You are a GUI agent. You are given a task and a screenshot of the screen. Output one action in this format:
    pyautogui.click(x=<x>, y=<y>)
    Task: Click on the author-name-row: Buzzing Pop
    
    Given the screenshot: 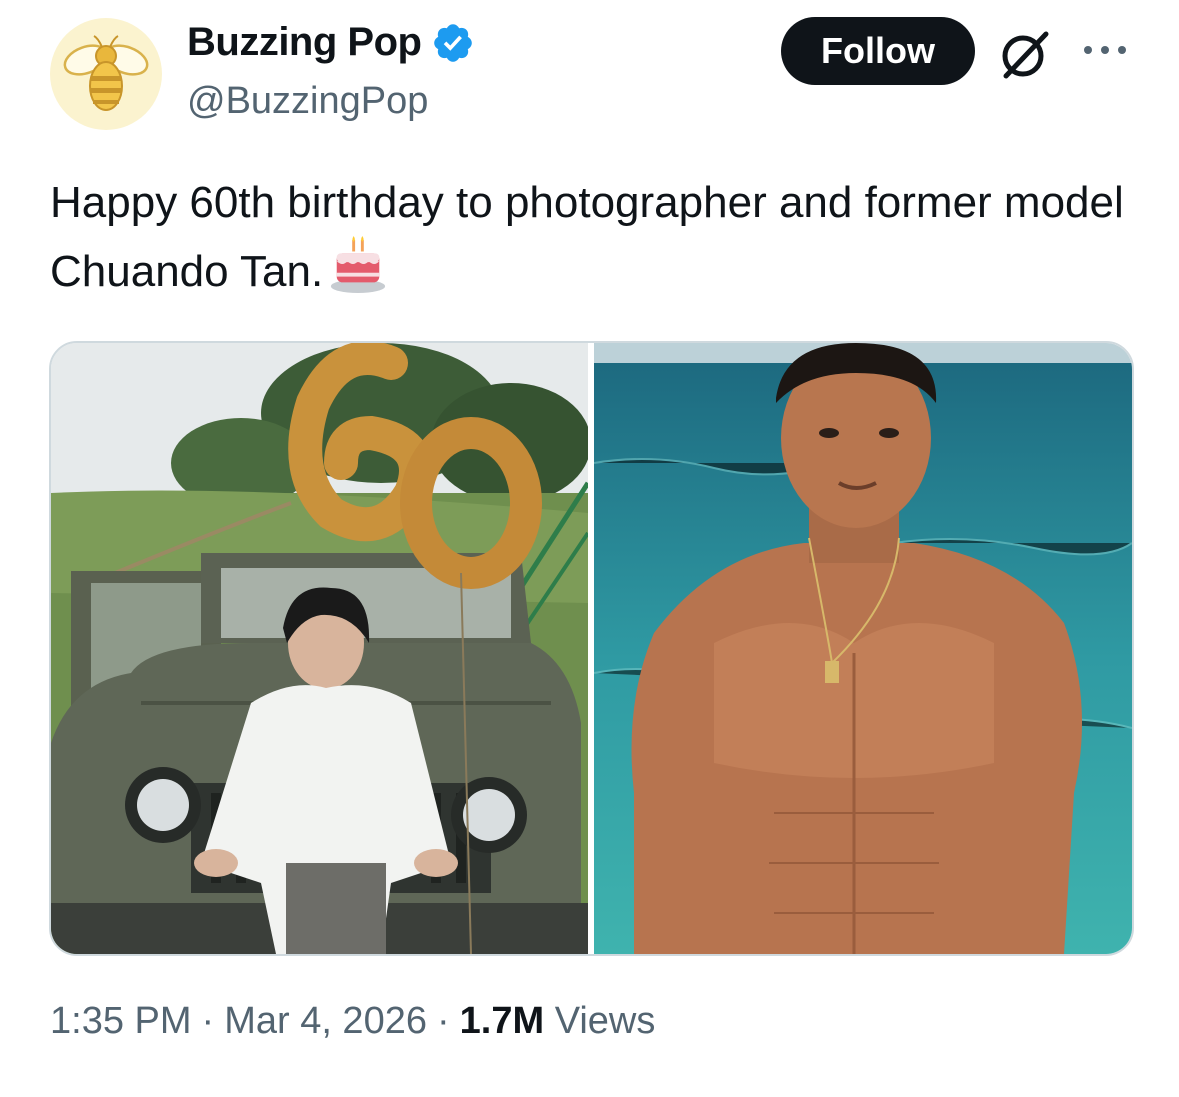 What is the action you would take?
    pyautogui.click(x=331, y=42)
    